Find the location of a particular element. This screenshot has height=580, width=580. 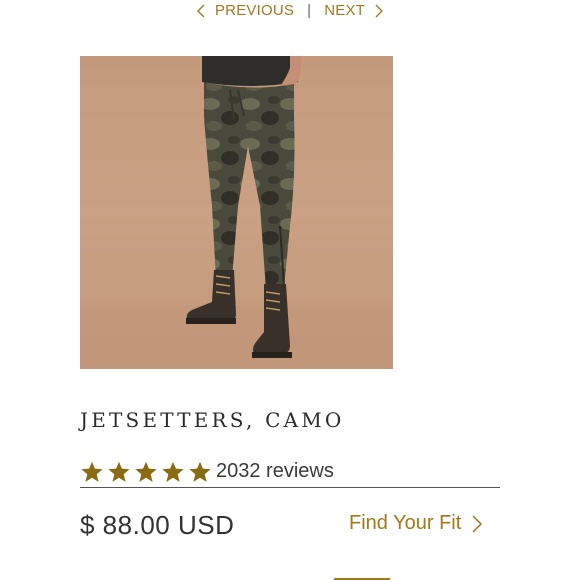

product-pager: PREVIOUS | NEXT is located at coordinates (290, 10).